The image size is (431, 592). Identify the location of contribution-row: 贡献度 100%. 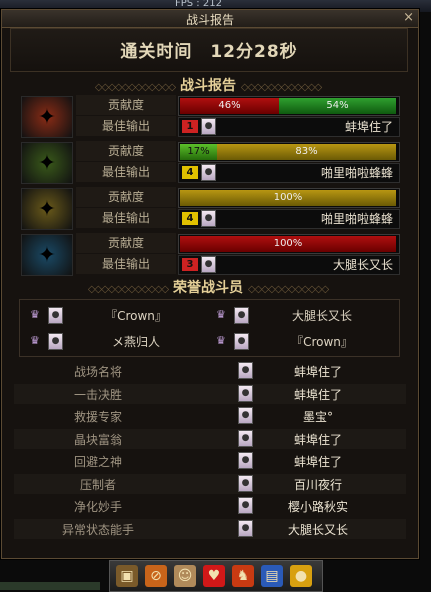
(238, 243).